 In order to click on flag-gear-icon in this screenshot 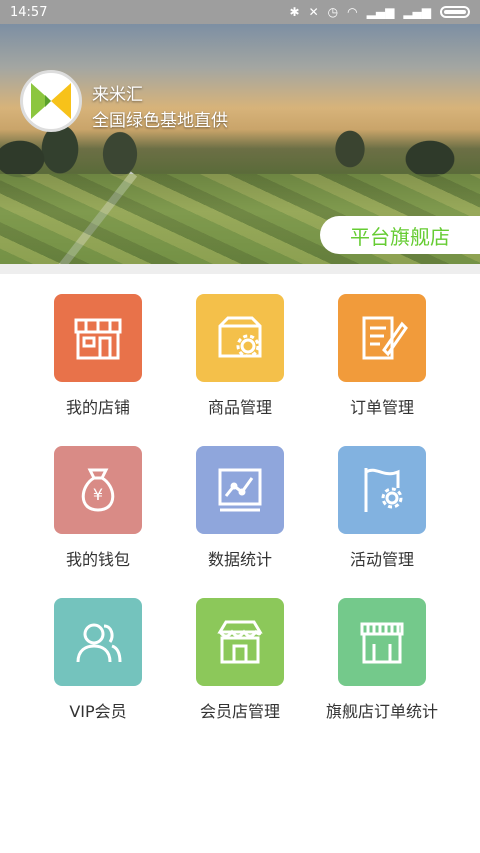, I will do `click(382, 490)`.